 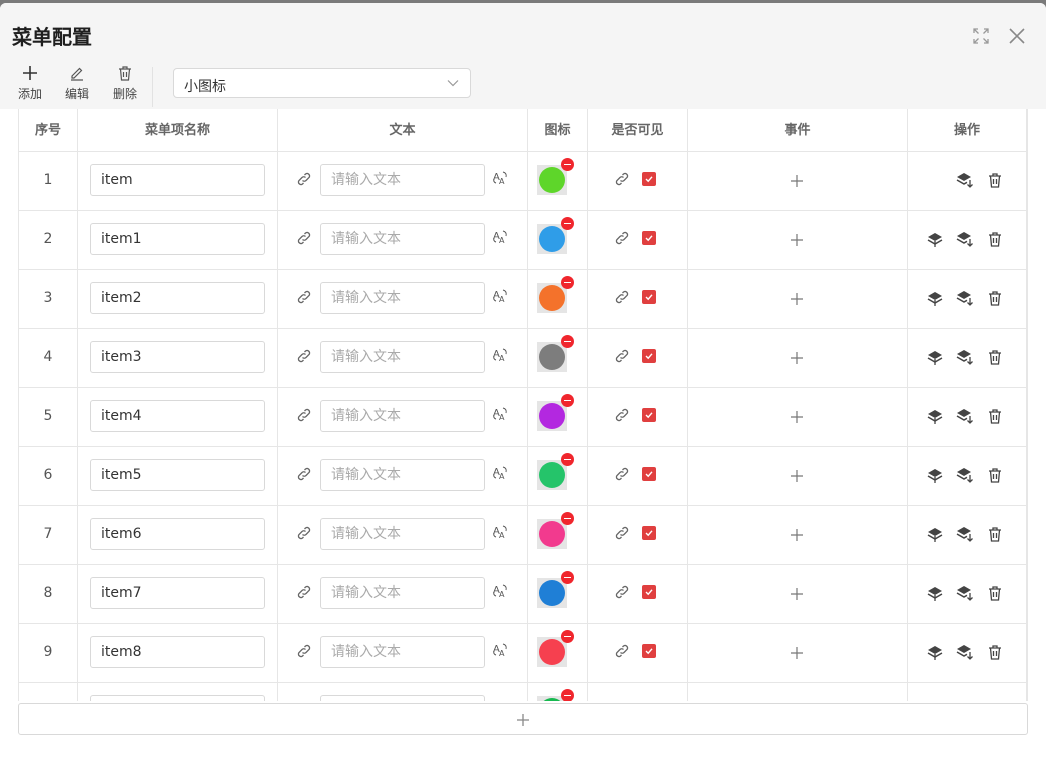 What do you see at coordinates (555, 412) in the screenshot?
I see `moon-icon` at bounding box center [555, 412].